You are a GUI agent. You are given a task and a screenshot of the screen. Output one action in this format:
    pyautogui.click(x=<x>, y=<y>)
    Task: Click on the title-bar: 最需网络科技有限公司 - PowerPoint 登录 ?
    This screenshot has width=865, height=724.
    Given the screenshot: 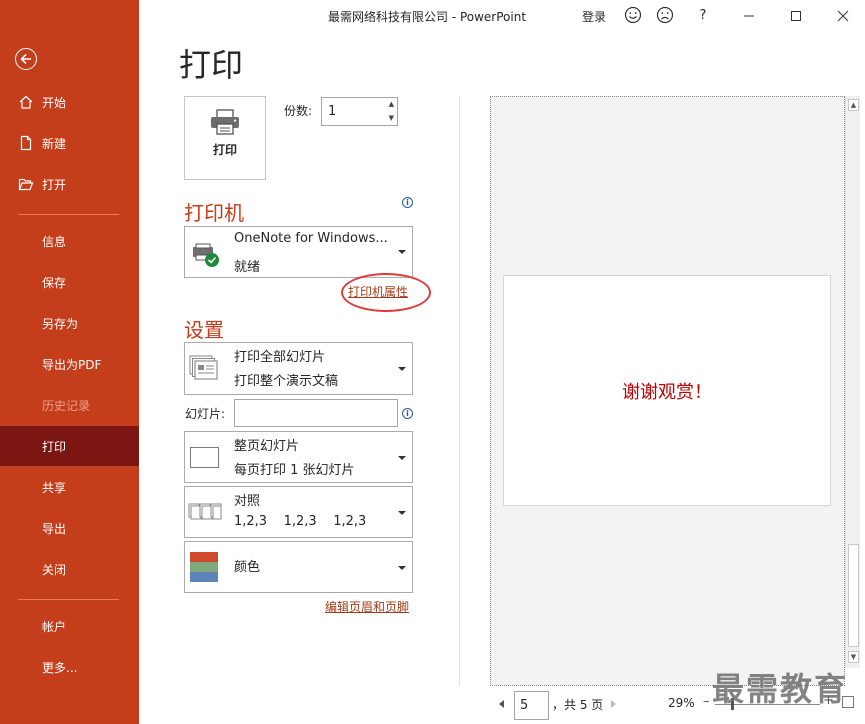 What is the action you would take?
    pyautogui.click(x=502, y=16)
    